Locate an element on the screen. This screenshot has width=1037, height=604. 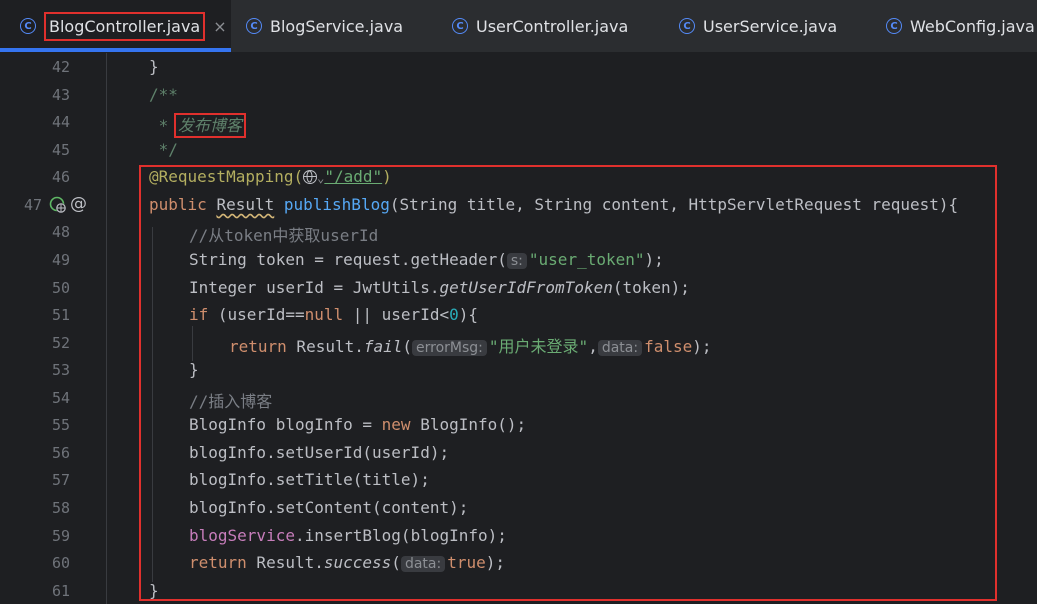
line-number: 59 is located at coordinates (60, 536).